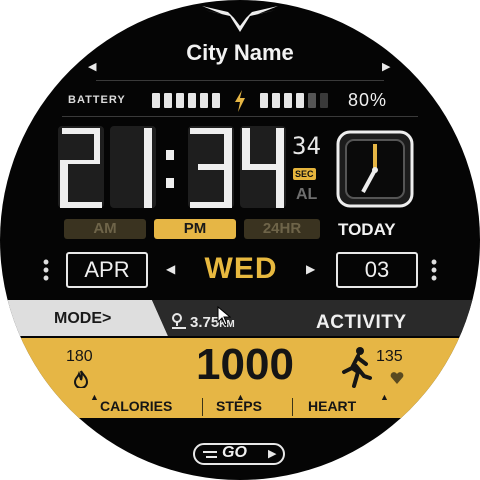  What do you see at coordinates (107, 270) in the screenshot?
I see `month-box: APR` at bounding box center [107, 270].